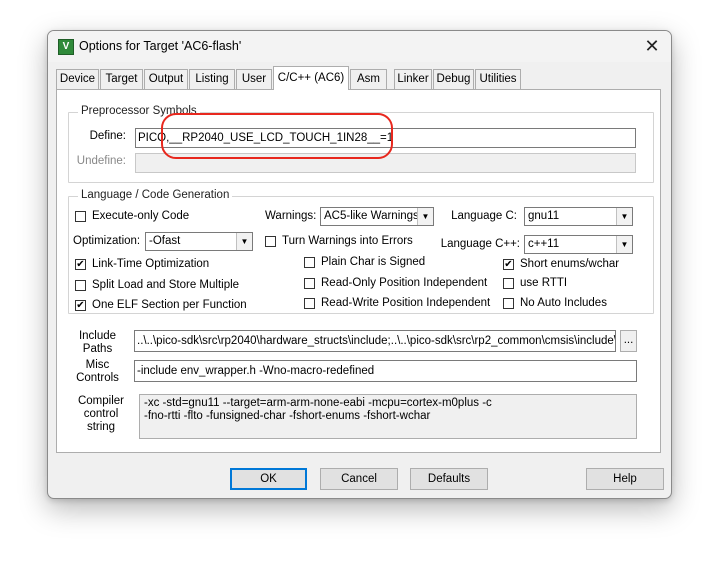 The image size is (727, 571). What do you see at coordinates (121, 79) in the screenshot?
I see `tab-target: Target` at bounding box center [121, 79].